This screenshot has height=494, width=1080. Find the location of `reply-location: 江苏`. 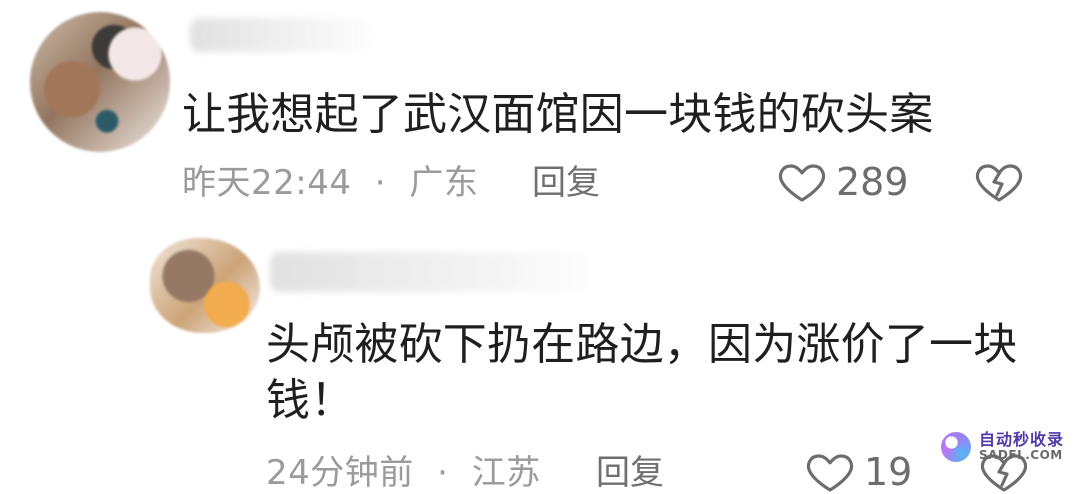

reply-location: 江苏 is located at coordinates (506, 473).